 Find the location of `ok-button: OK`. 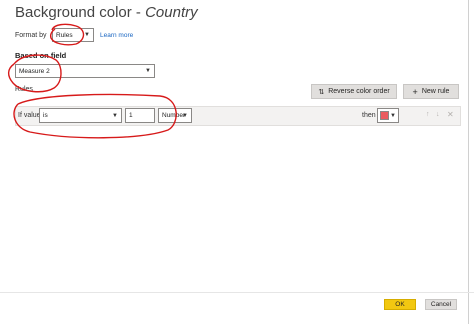

ok-button: OK is located at coordinates (400, 304).